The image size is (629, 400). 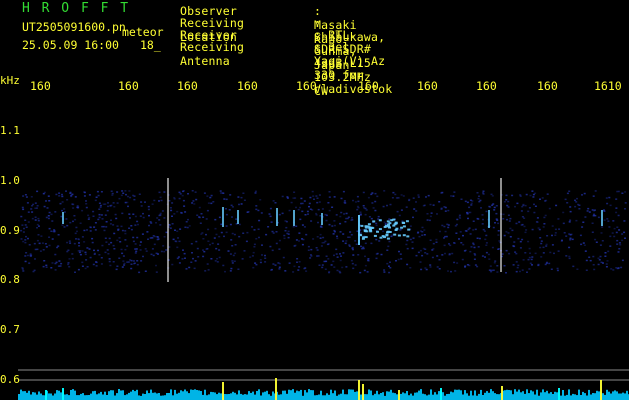 I want to click on spectrum-spike, so click(x=502, y=393).